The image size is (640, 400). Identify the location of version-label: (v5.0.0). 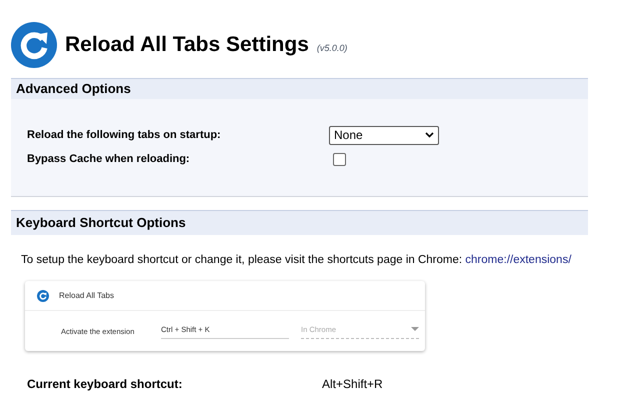
(332, 49).